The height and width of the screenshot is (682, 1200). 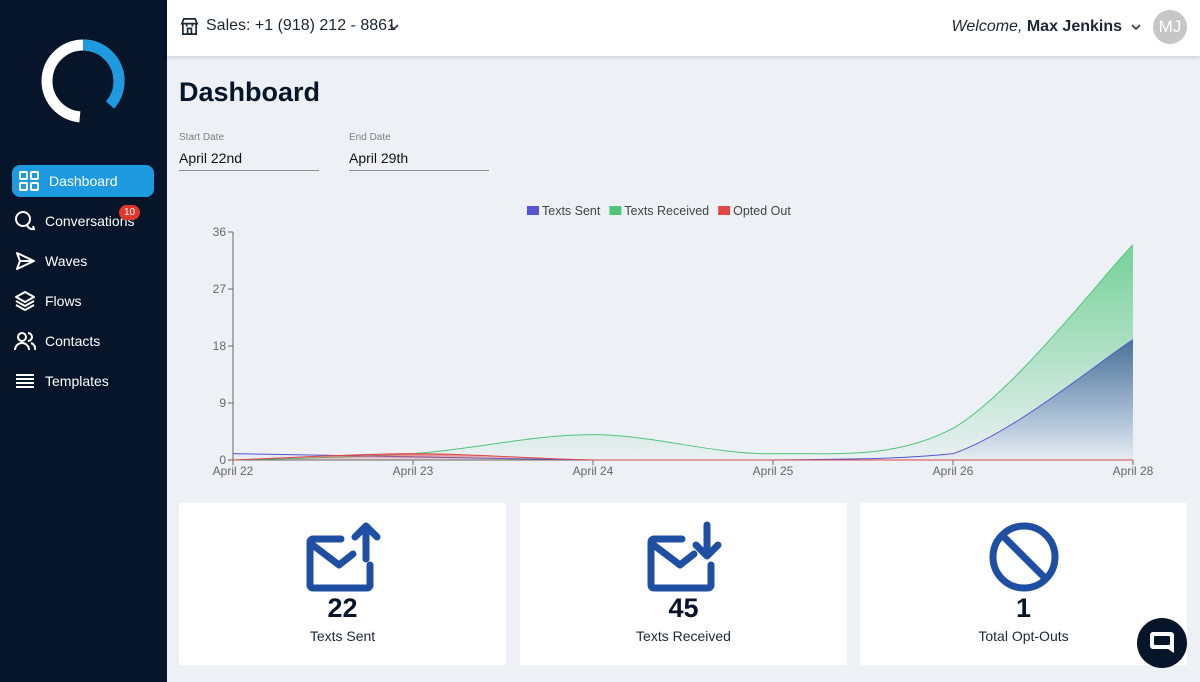 I want to click on x-tick-label: April 22, so click(x=233, y=471).